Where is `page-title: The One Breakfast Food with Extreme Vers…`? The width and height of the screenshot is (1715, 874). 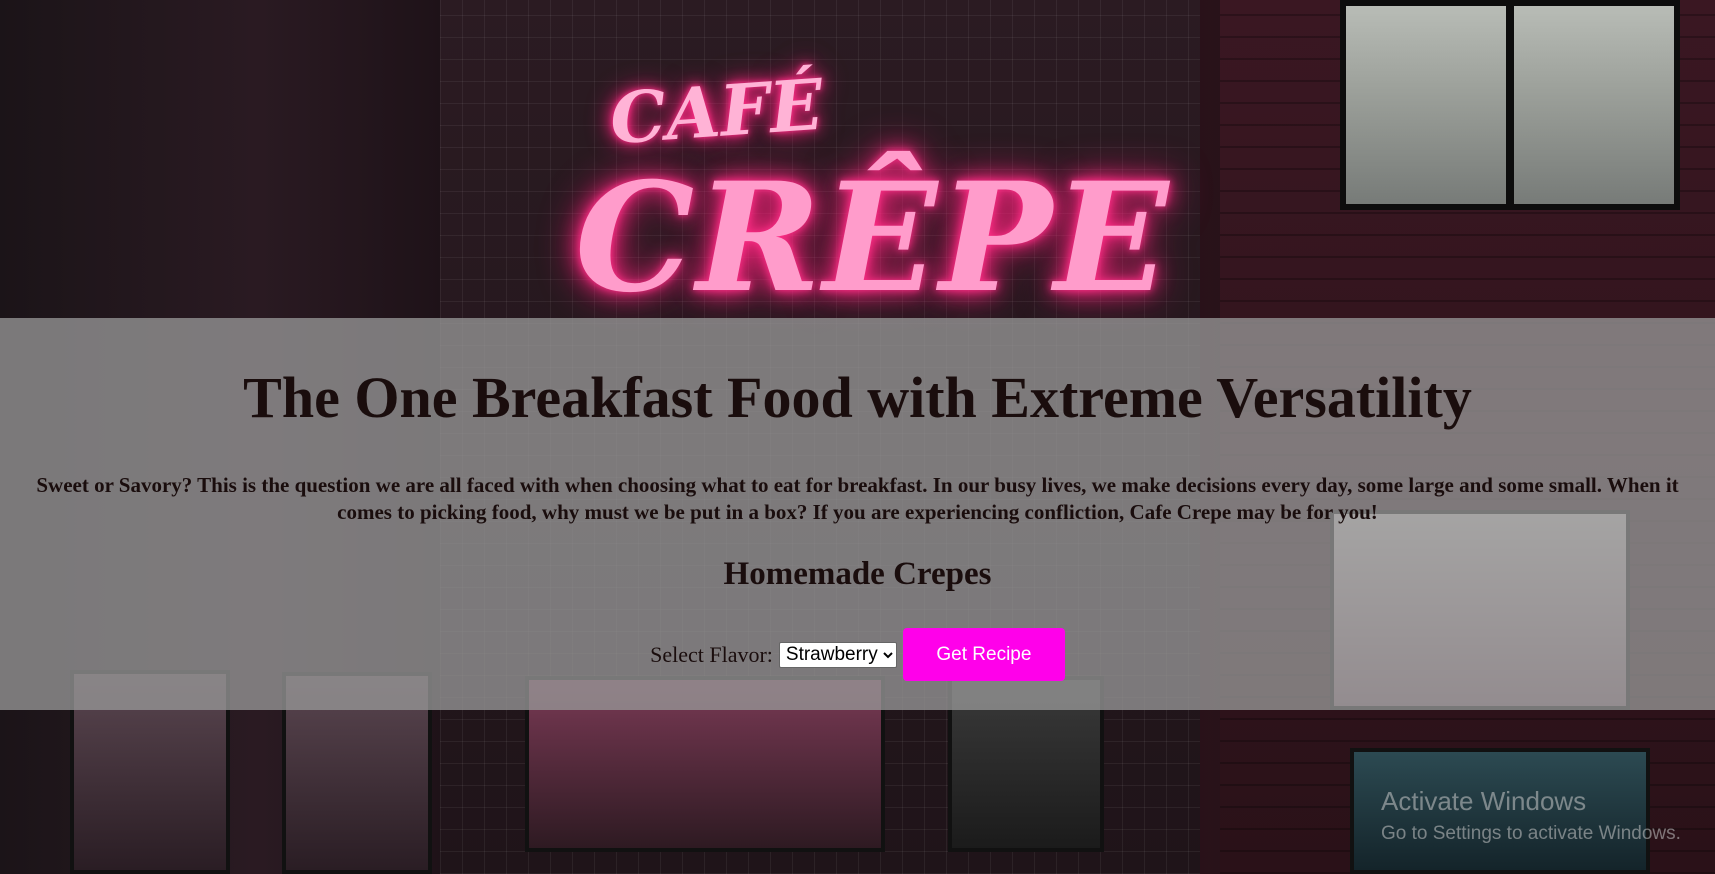 page-title: The One Breakfast Food with Extreme Vers… is located at coordinates (857, 397).